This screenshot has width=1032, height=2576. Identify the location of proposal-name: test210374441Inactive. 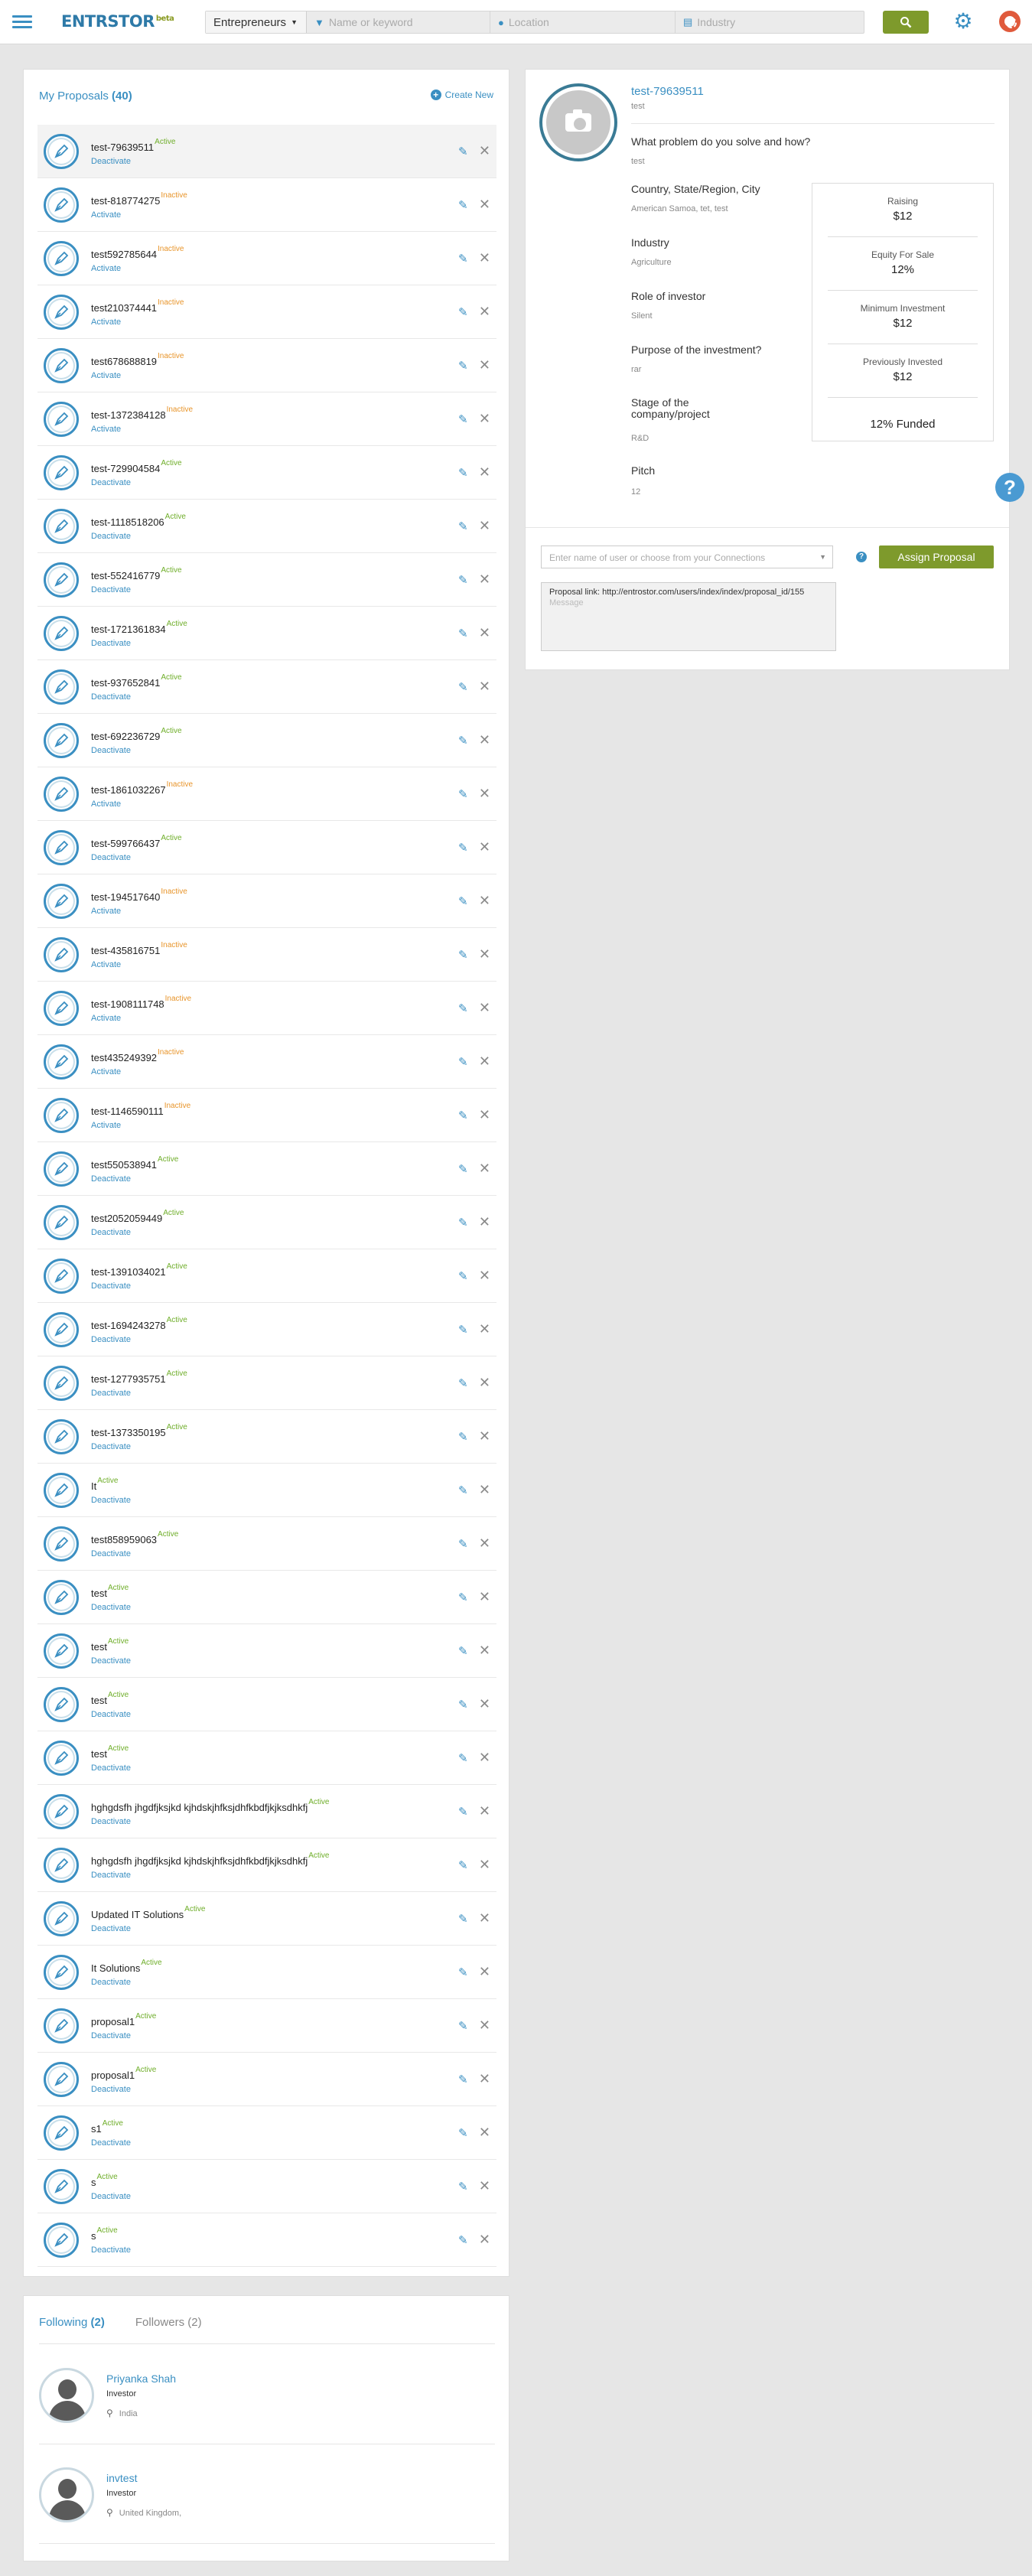
(138, 306).